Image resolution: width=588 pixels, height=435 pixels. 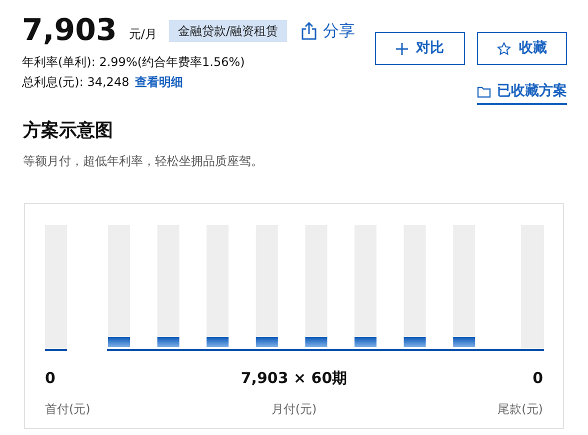 What do you see at coordinates (227, 31) in the screenshot?
I see `finance-tag: 金融贷款/融资租赁` at bounding box center [227, 31].